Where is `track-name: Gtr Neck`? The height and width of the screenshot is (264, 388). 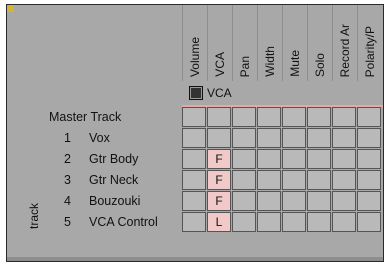 track-name: Gtr Neck is located at coordinates (114, 180).